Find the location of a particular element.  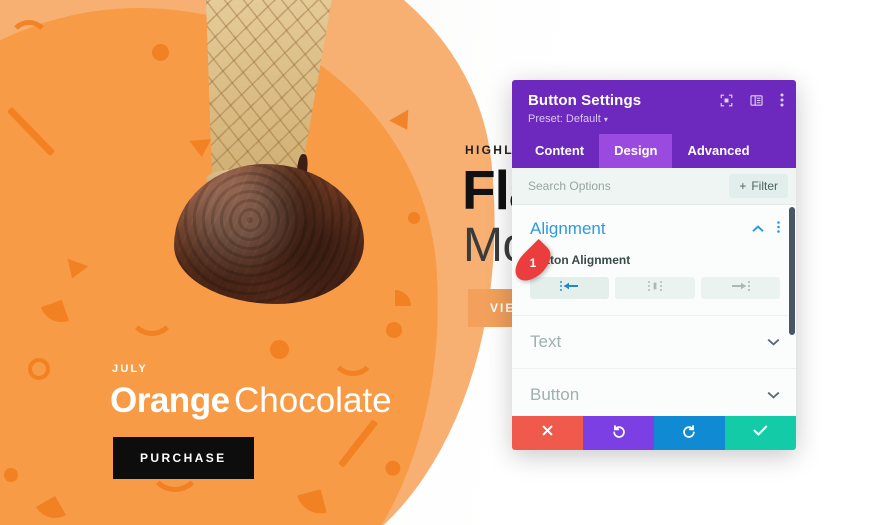

modal-footer is located at coordinates (654, 433).